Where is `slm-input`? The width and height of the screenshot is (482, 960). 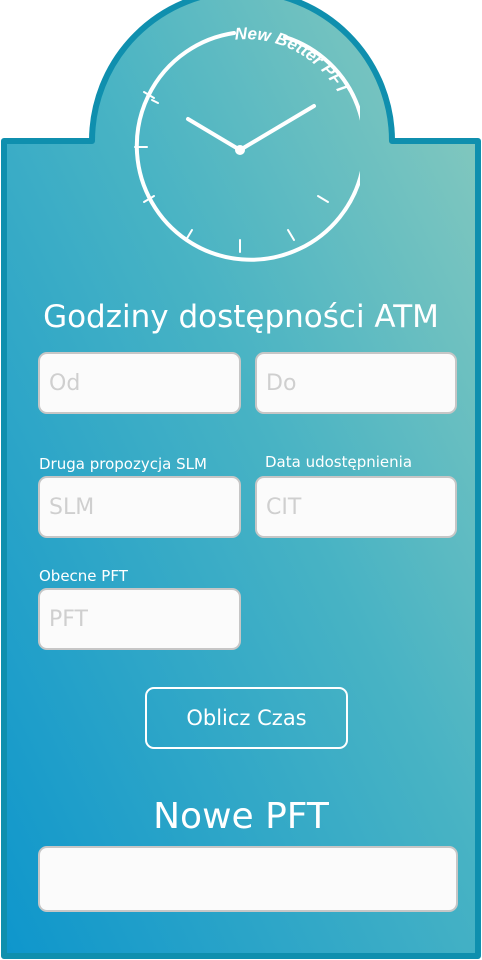
slm-input is located at coordinates (139, 507).